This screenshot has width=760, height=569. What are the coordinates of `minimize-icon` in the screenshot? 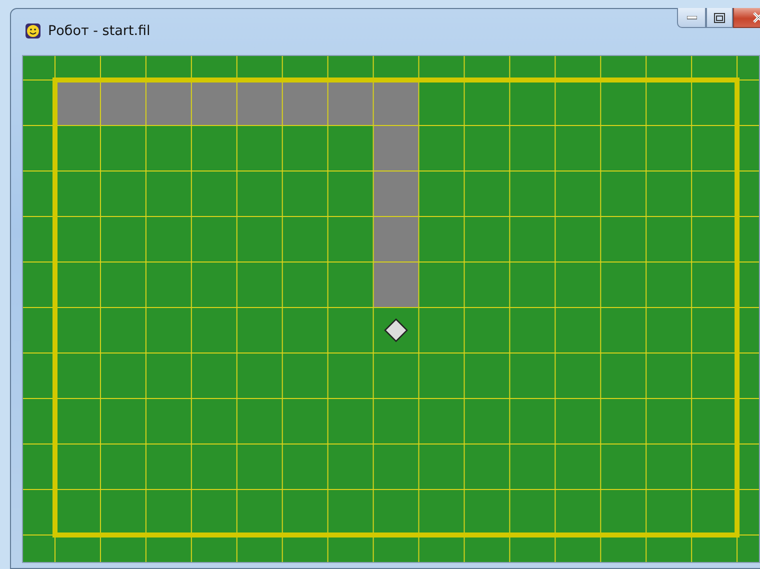 It's located at (691, 18).